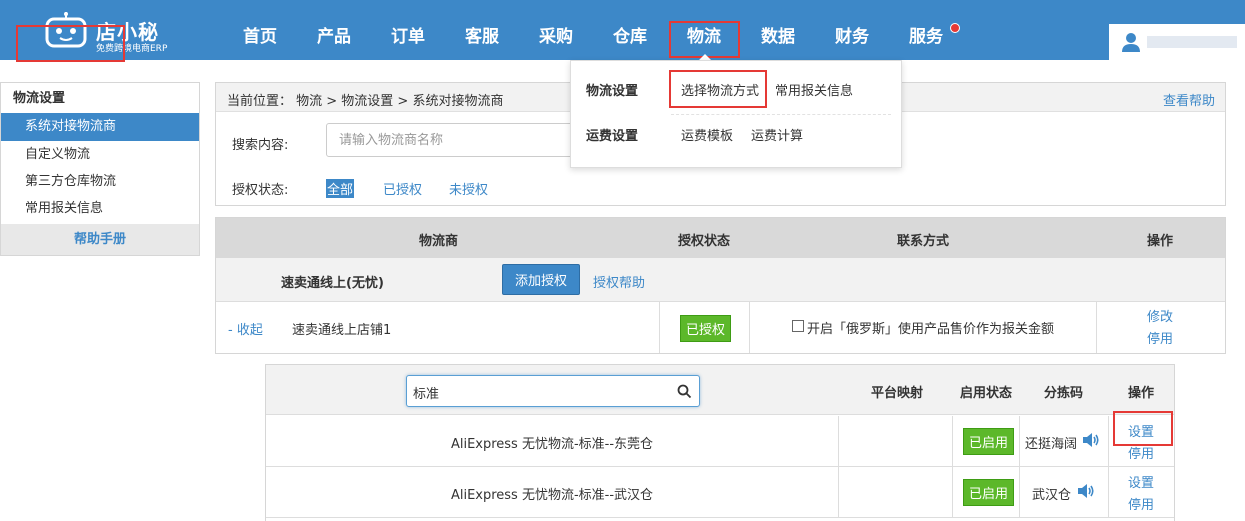  Describe the element at coordinates (706, 328) in the screenshot. I see `authorized-badge: 已授权` at that location.